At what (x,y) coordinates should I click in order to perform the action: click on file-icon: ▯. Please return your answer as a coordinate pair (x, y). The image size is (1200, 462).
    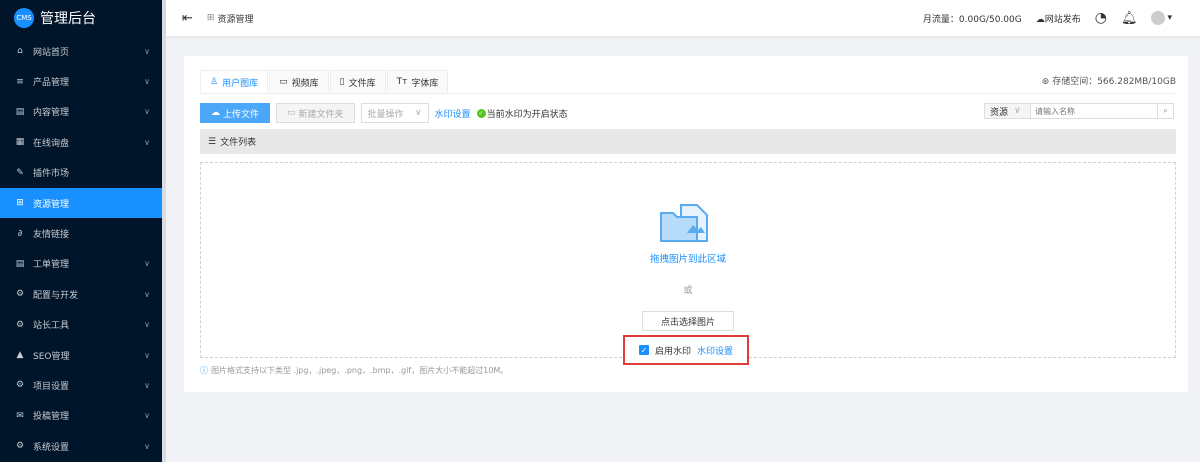
    Looking at the image, I should click on (342, 82).